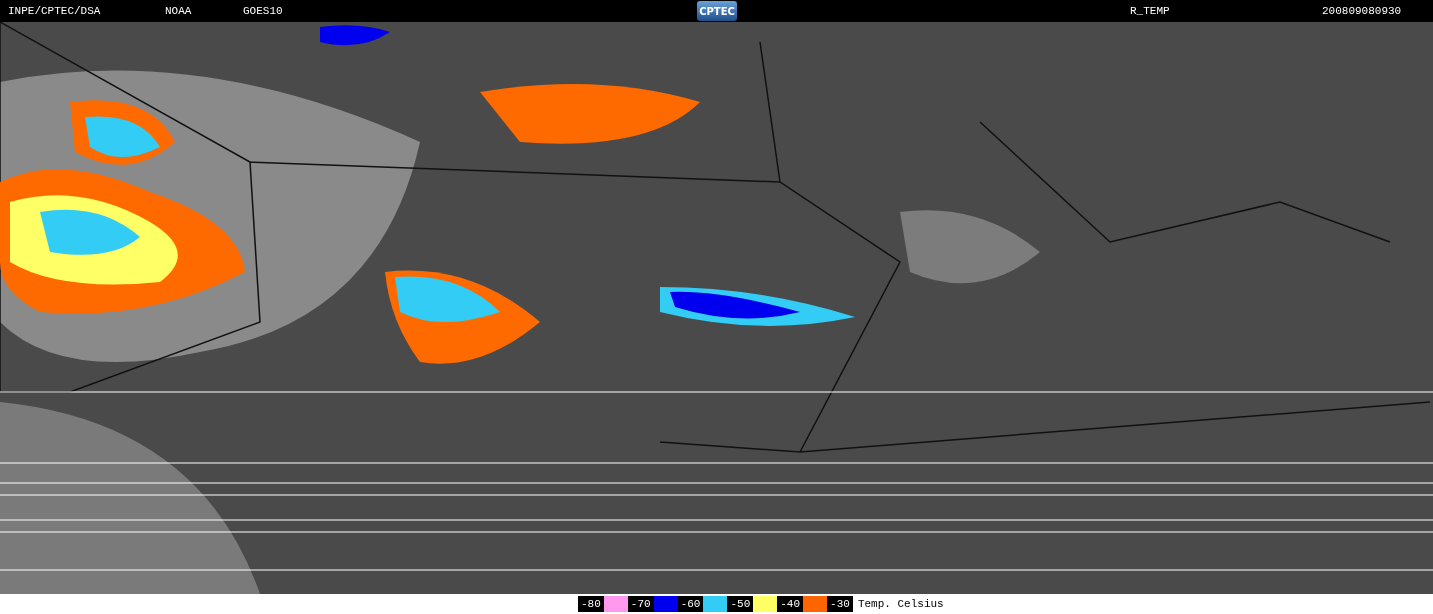 The width and height of the screenshot is (1433, 614). What do you see at coordinates (790, 604) in the screenshot?
I see `legend-value: -40` at bounding box center [790, 604].